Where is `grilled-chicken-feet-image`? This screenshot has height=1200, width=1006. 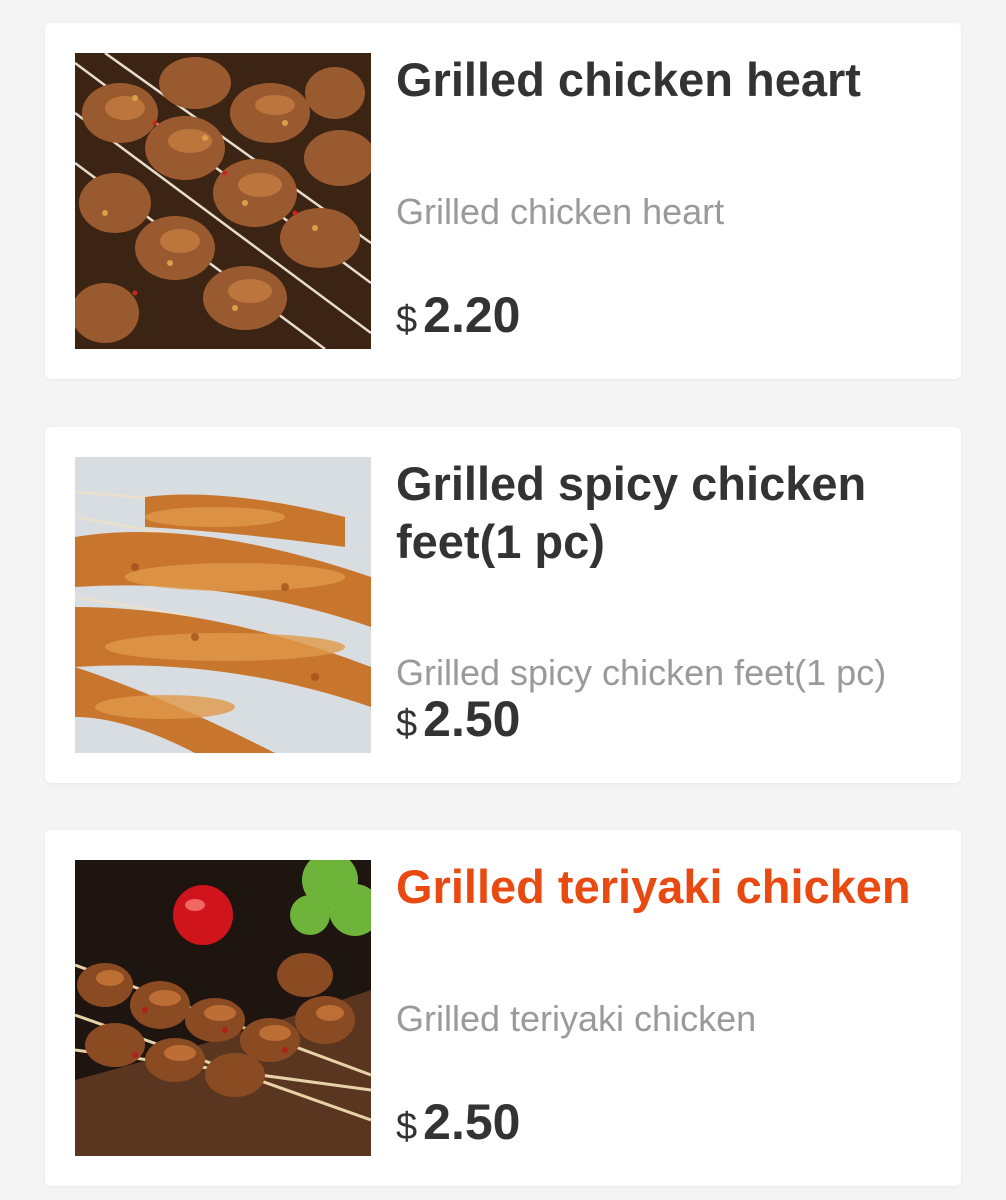 grilled-chicken-feet-image is located at coordinates (223, 605).